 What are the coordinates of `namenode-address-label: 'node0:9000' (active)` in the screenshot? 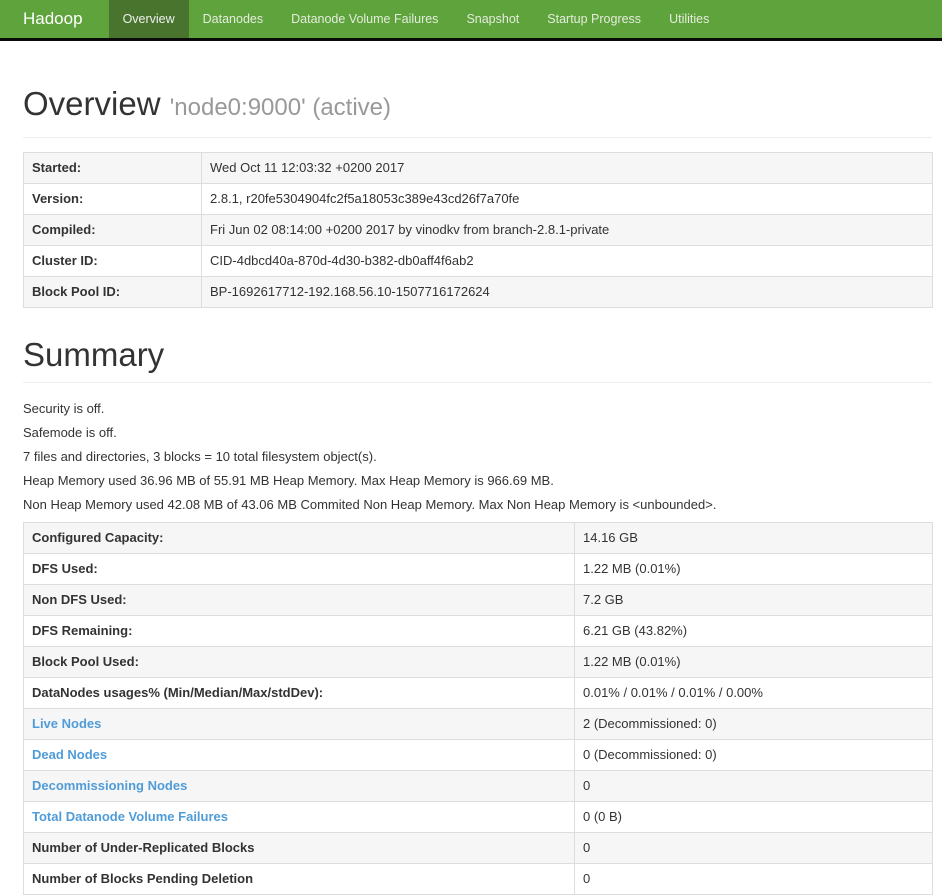 It's located at (280, 107).